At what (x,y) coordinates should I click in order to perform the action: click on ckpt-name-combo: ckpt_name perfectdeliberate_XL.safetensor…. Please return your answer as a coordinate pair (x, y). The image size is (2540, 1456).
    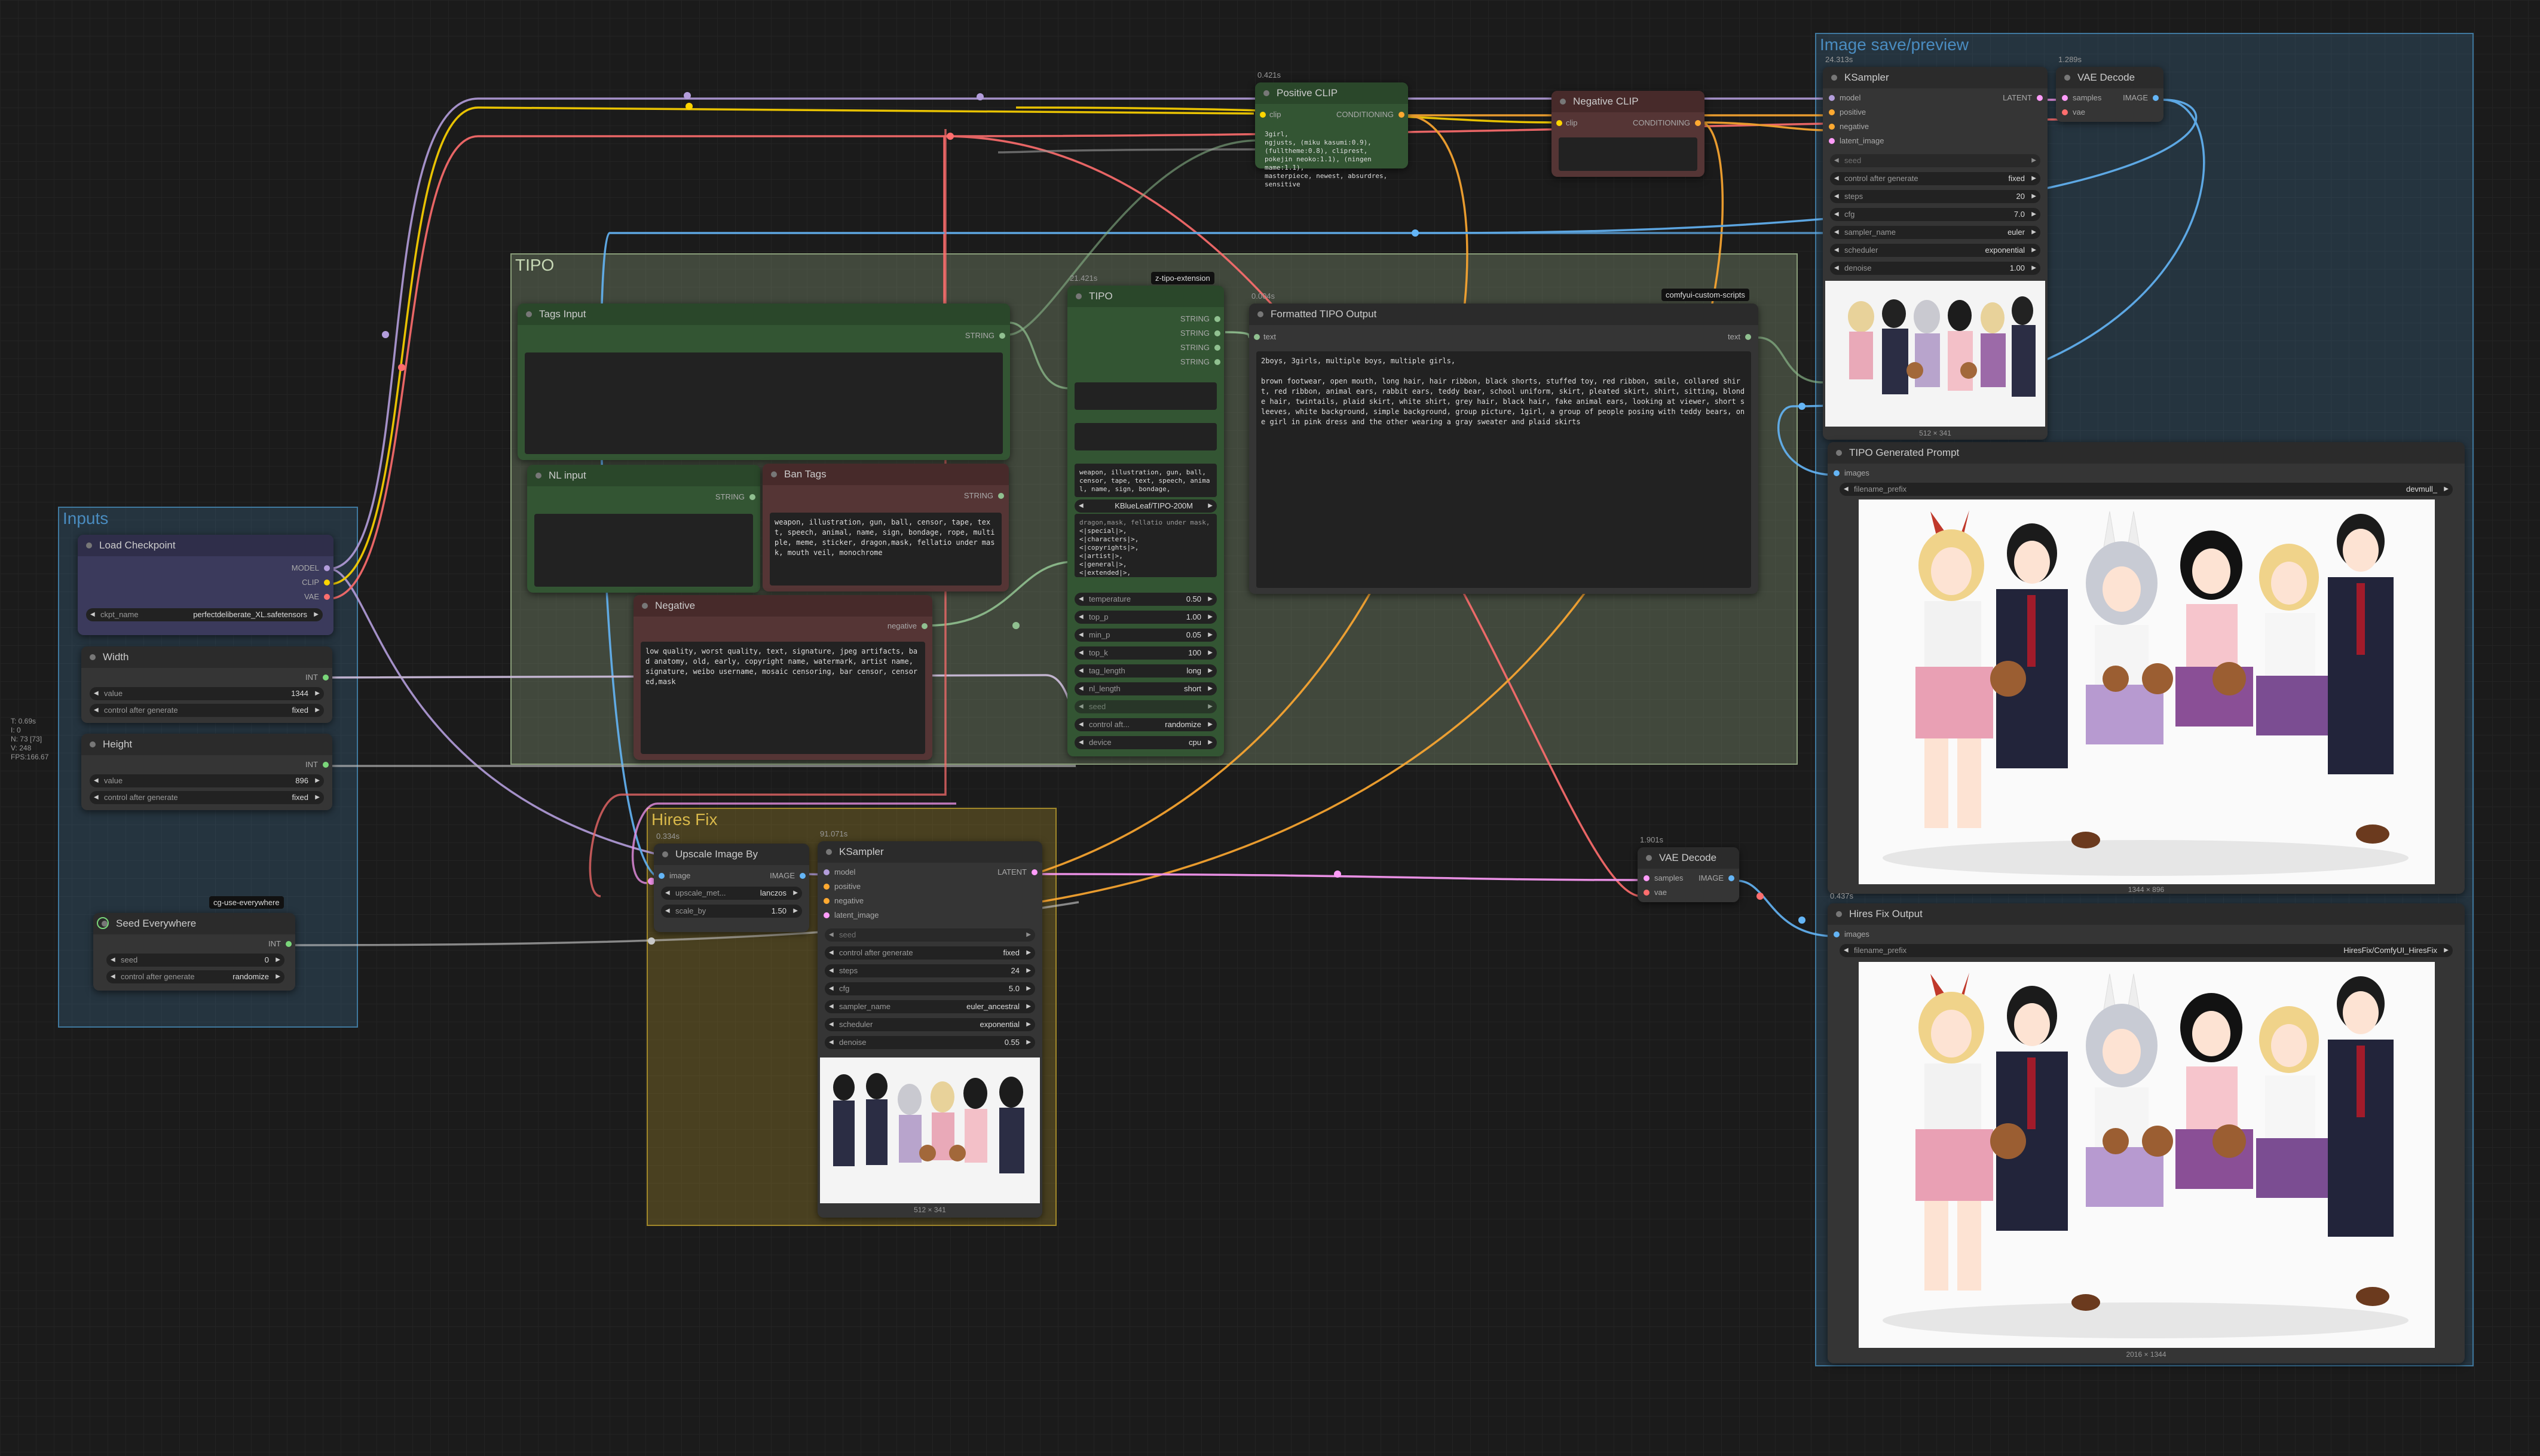
    Looking at the image, I should click on (204, 614).